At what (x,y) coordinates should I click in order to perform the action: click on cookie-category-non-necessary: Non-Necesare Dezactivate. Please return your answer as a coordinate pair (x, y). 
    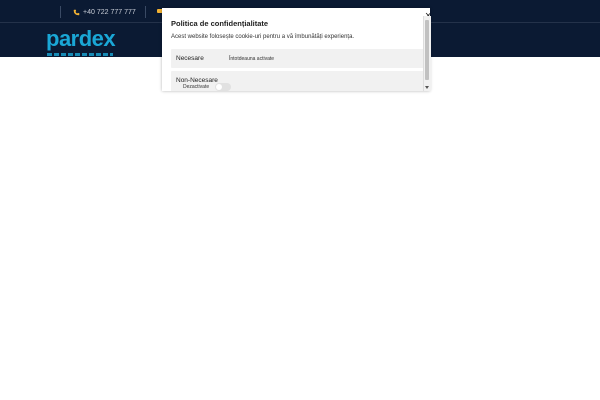
    Looking at the image, I should click on (297, 81).